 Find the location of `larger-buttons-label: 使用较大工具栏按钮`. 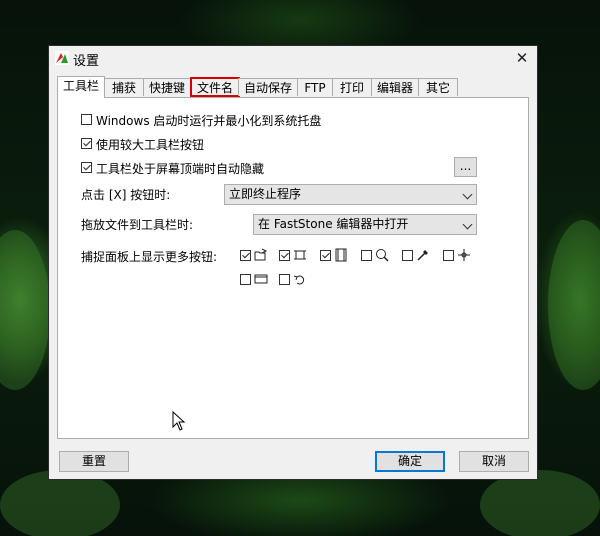

larger-buttons-label: 使用较大工具栏按钮 is located at coordinates (150, 145).